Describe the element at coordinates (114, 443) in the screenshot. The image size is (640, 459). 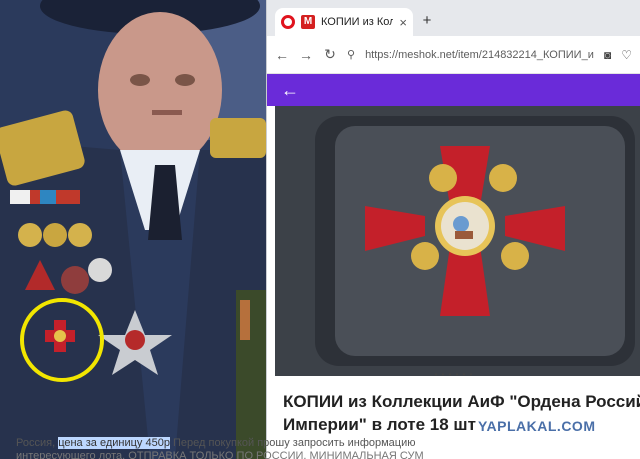
I see `price-highlight: цена за единицу 450р` at that location.